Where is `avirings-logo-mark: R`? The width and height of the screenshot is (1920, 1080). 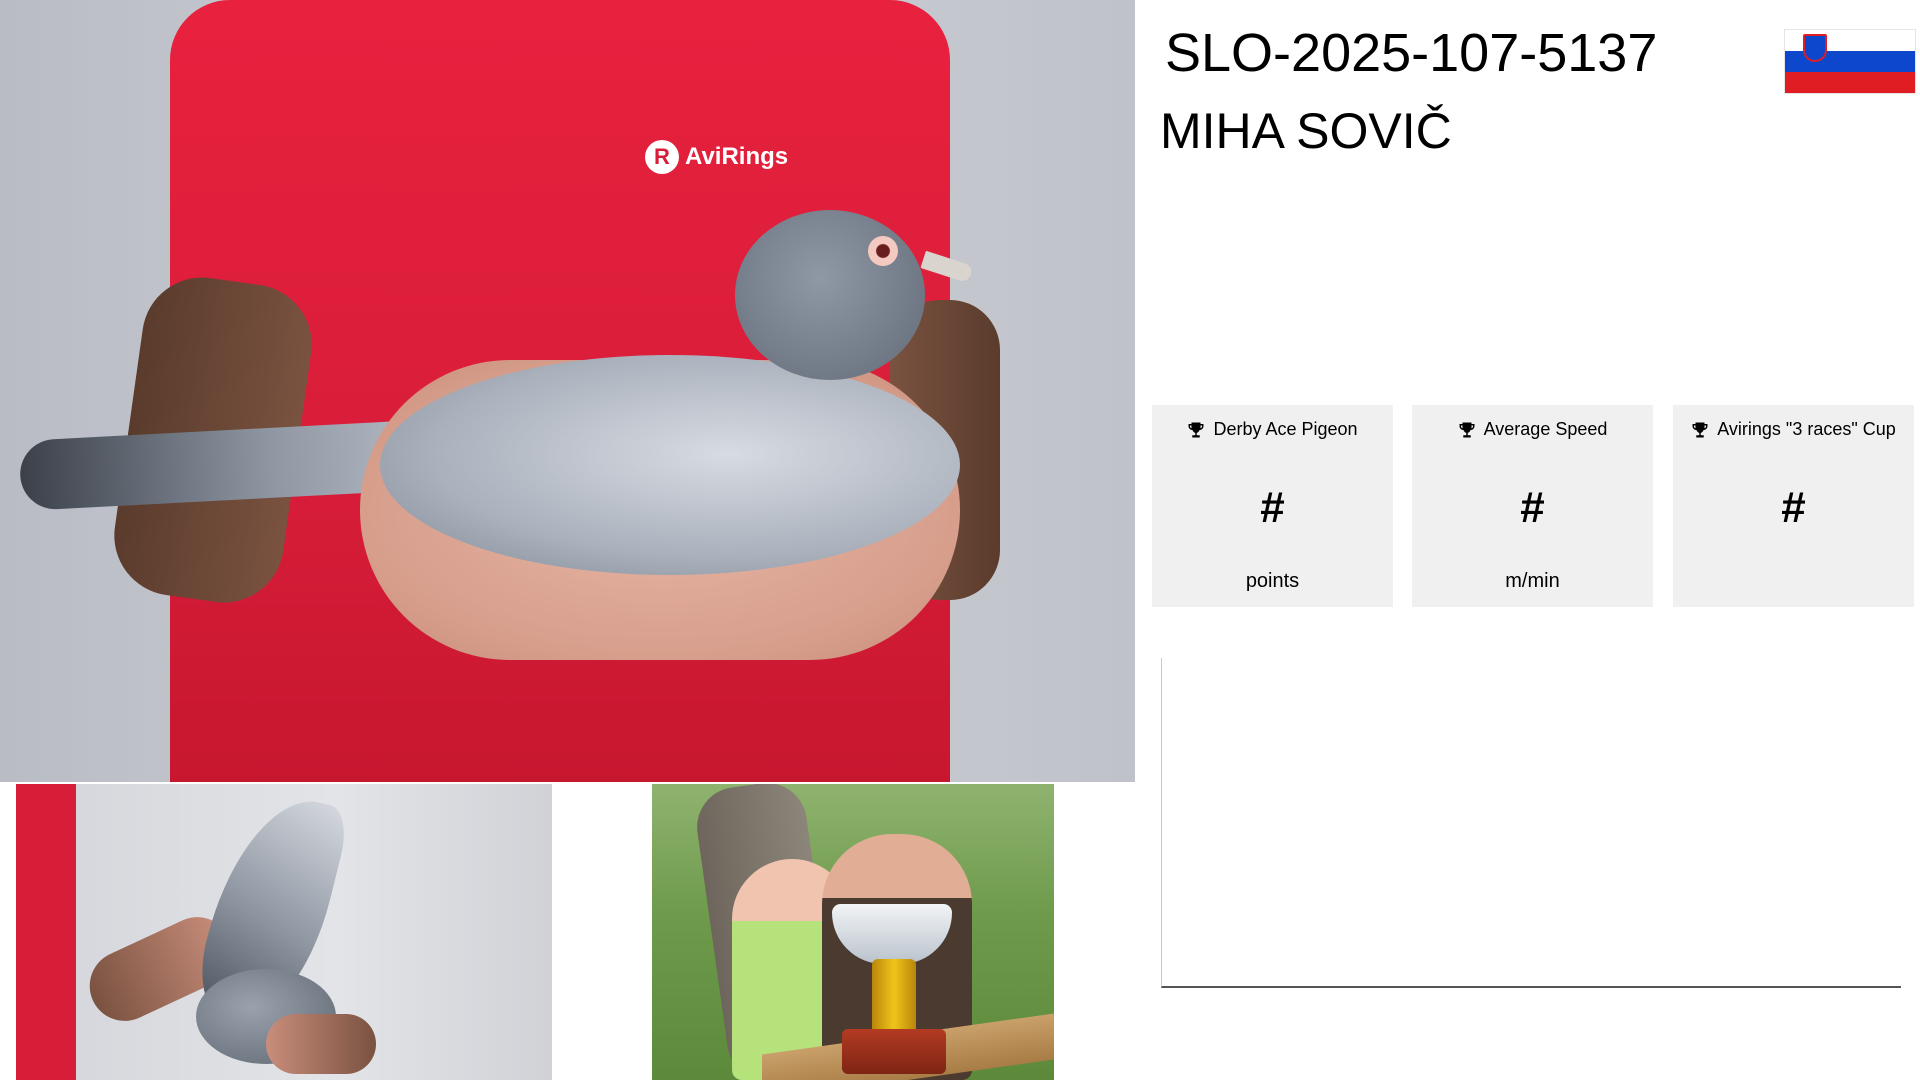 avirings-logo-mark: R is located at coordinates (662, 157).